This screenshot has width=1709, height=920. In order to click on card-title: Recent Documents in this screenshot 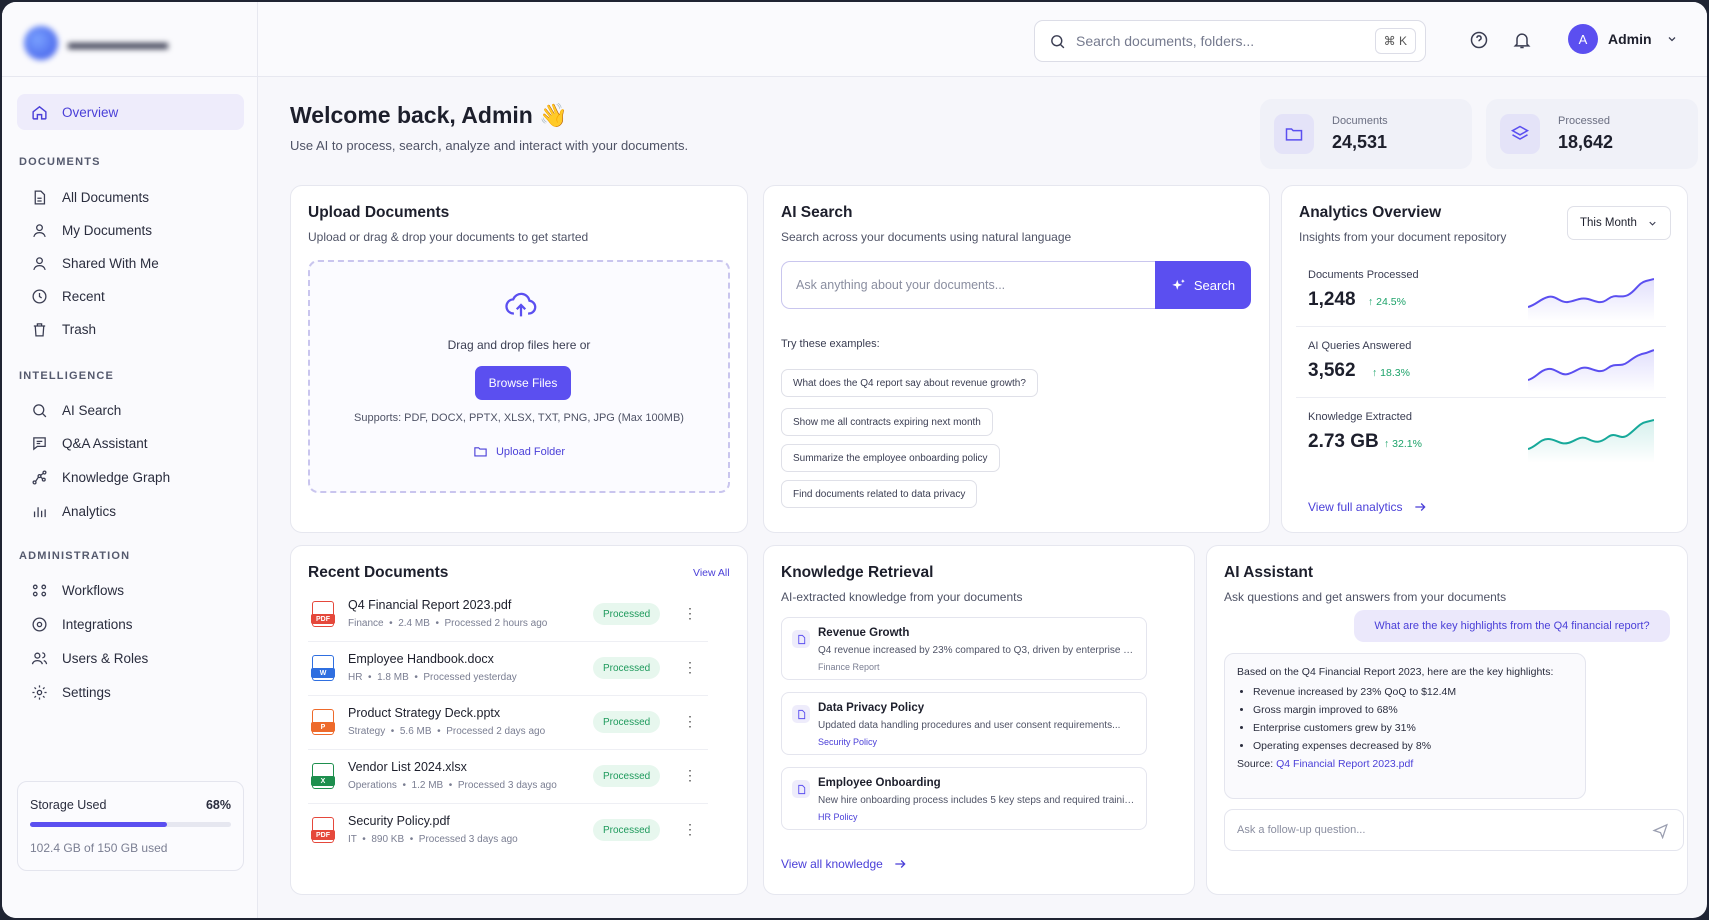, I will do `click(378, 572)`.